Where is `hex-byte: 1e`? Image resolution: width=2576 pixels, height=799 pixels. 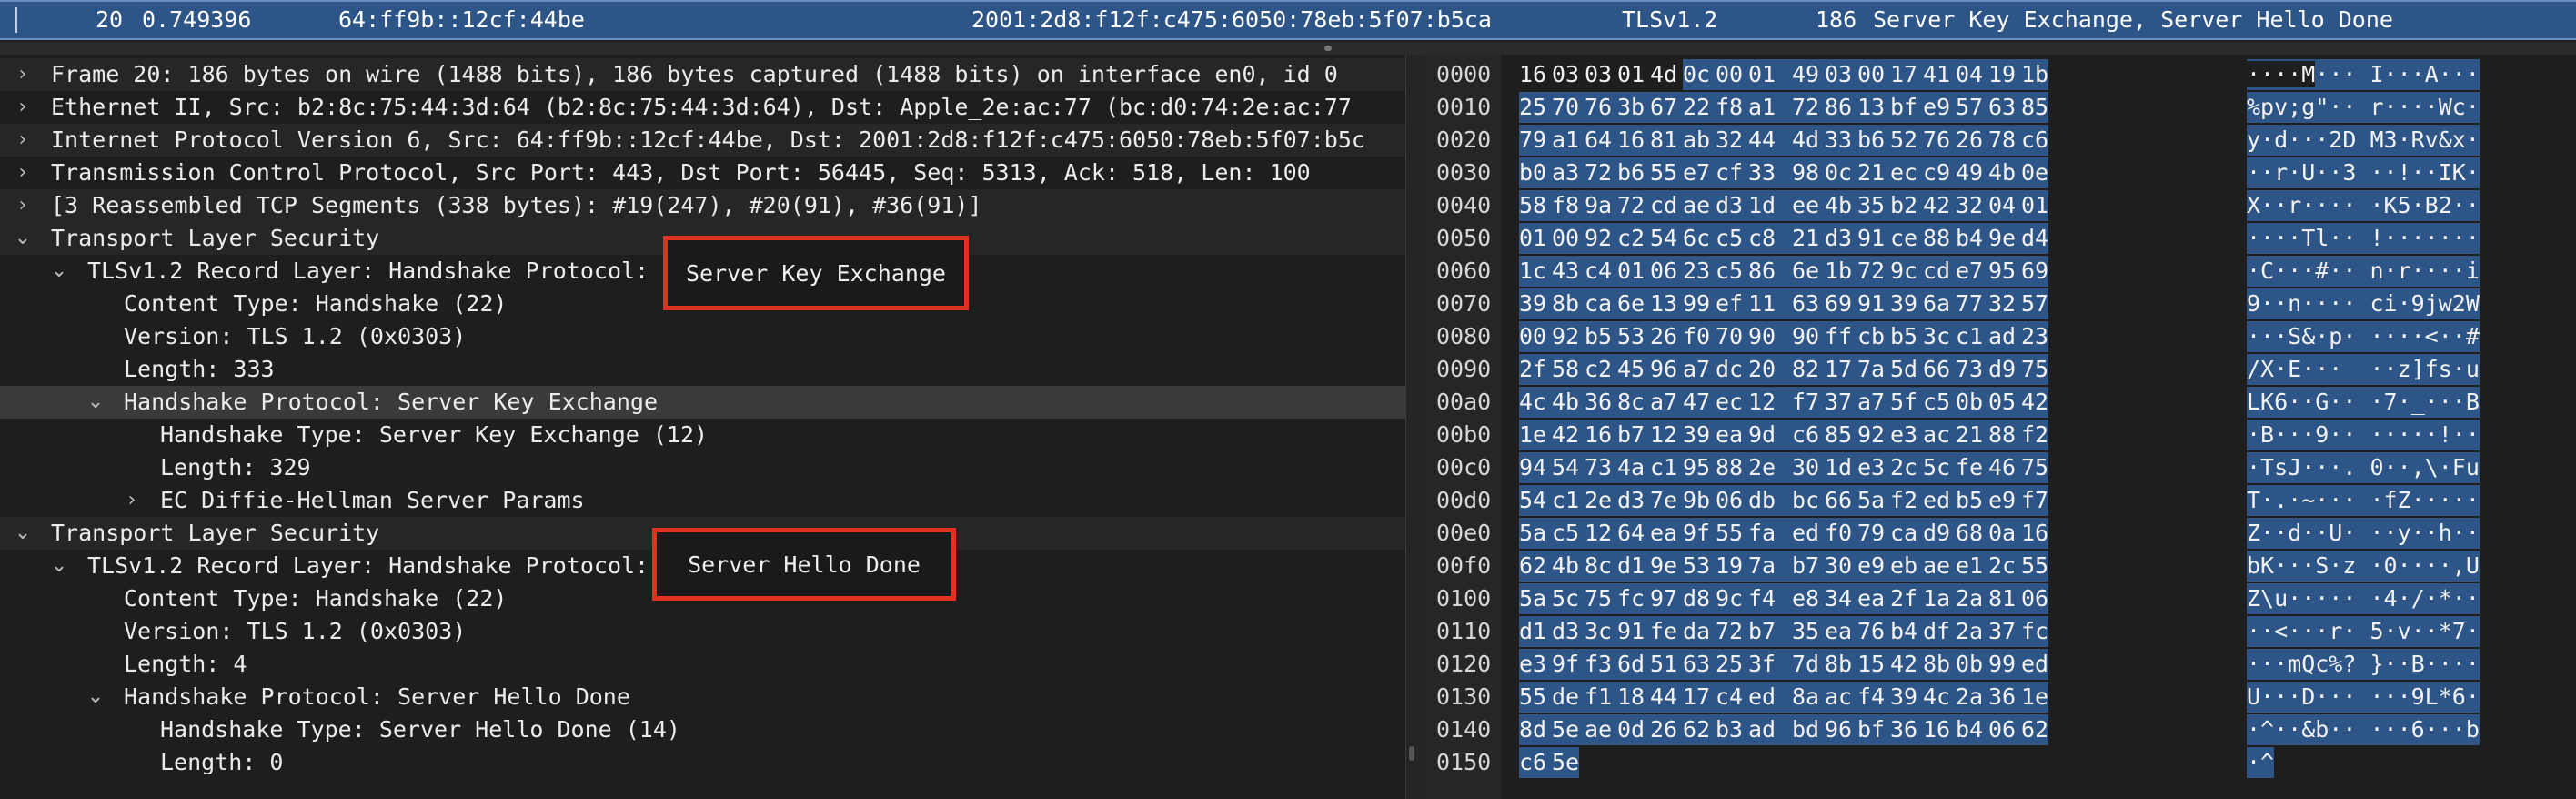 hex-byte: 1e is located at coordinates (1532, 435).